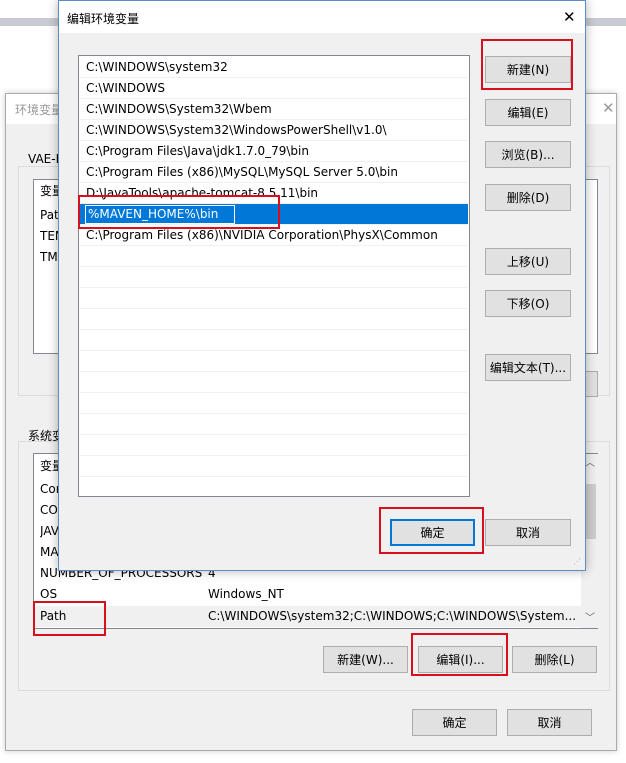 The width and height of the screenshot is (626, 763). Describe the element at coordinates (528, 532) in the screenshot. I see `cancel-button: 取消` at that location.